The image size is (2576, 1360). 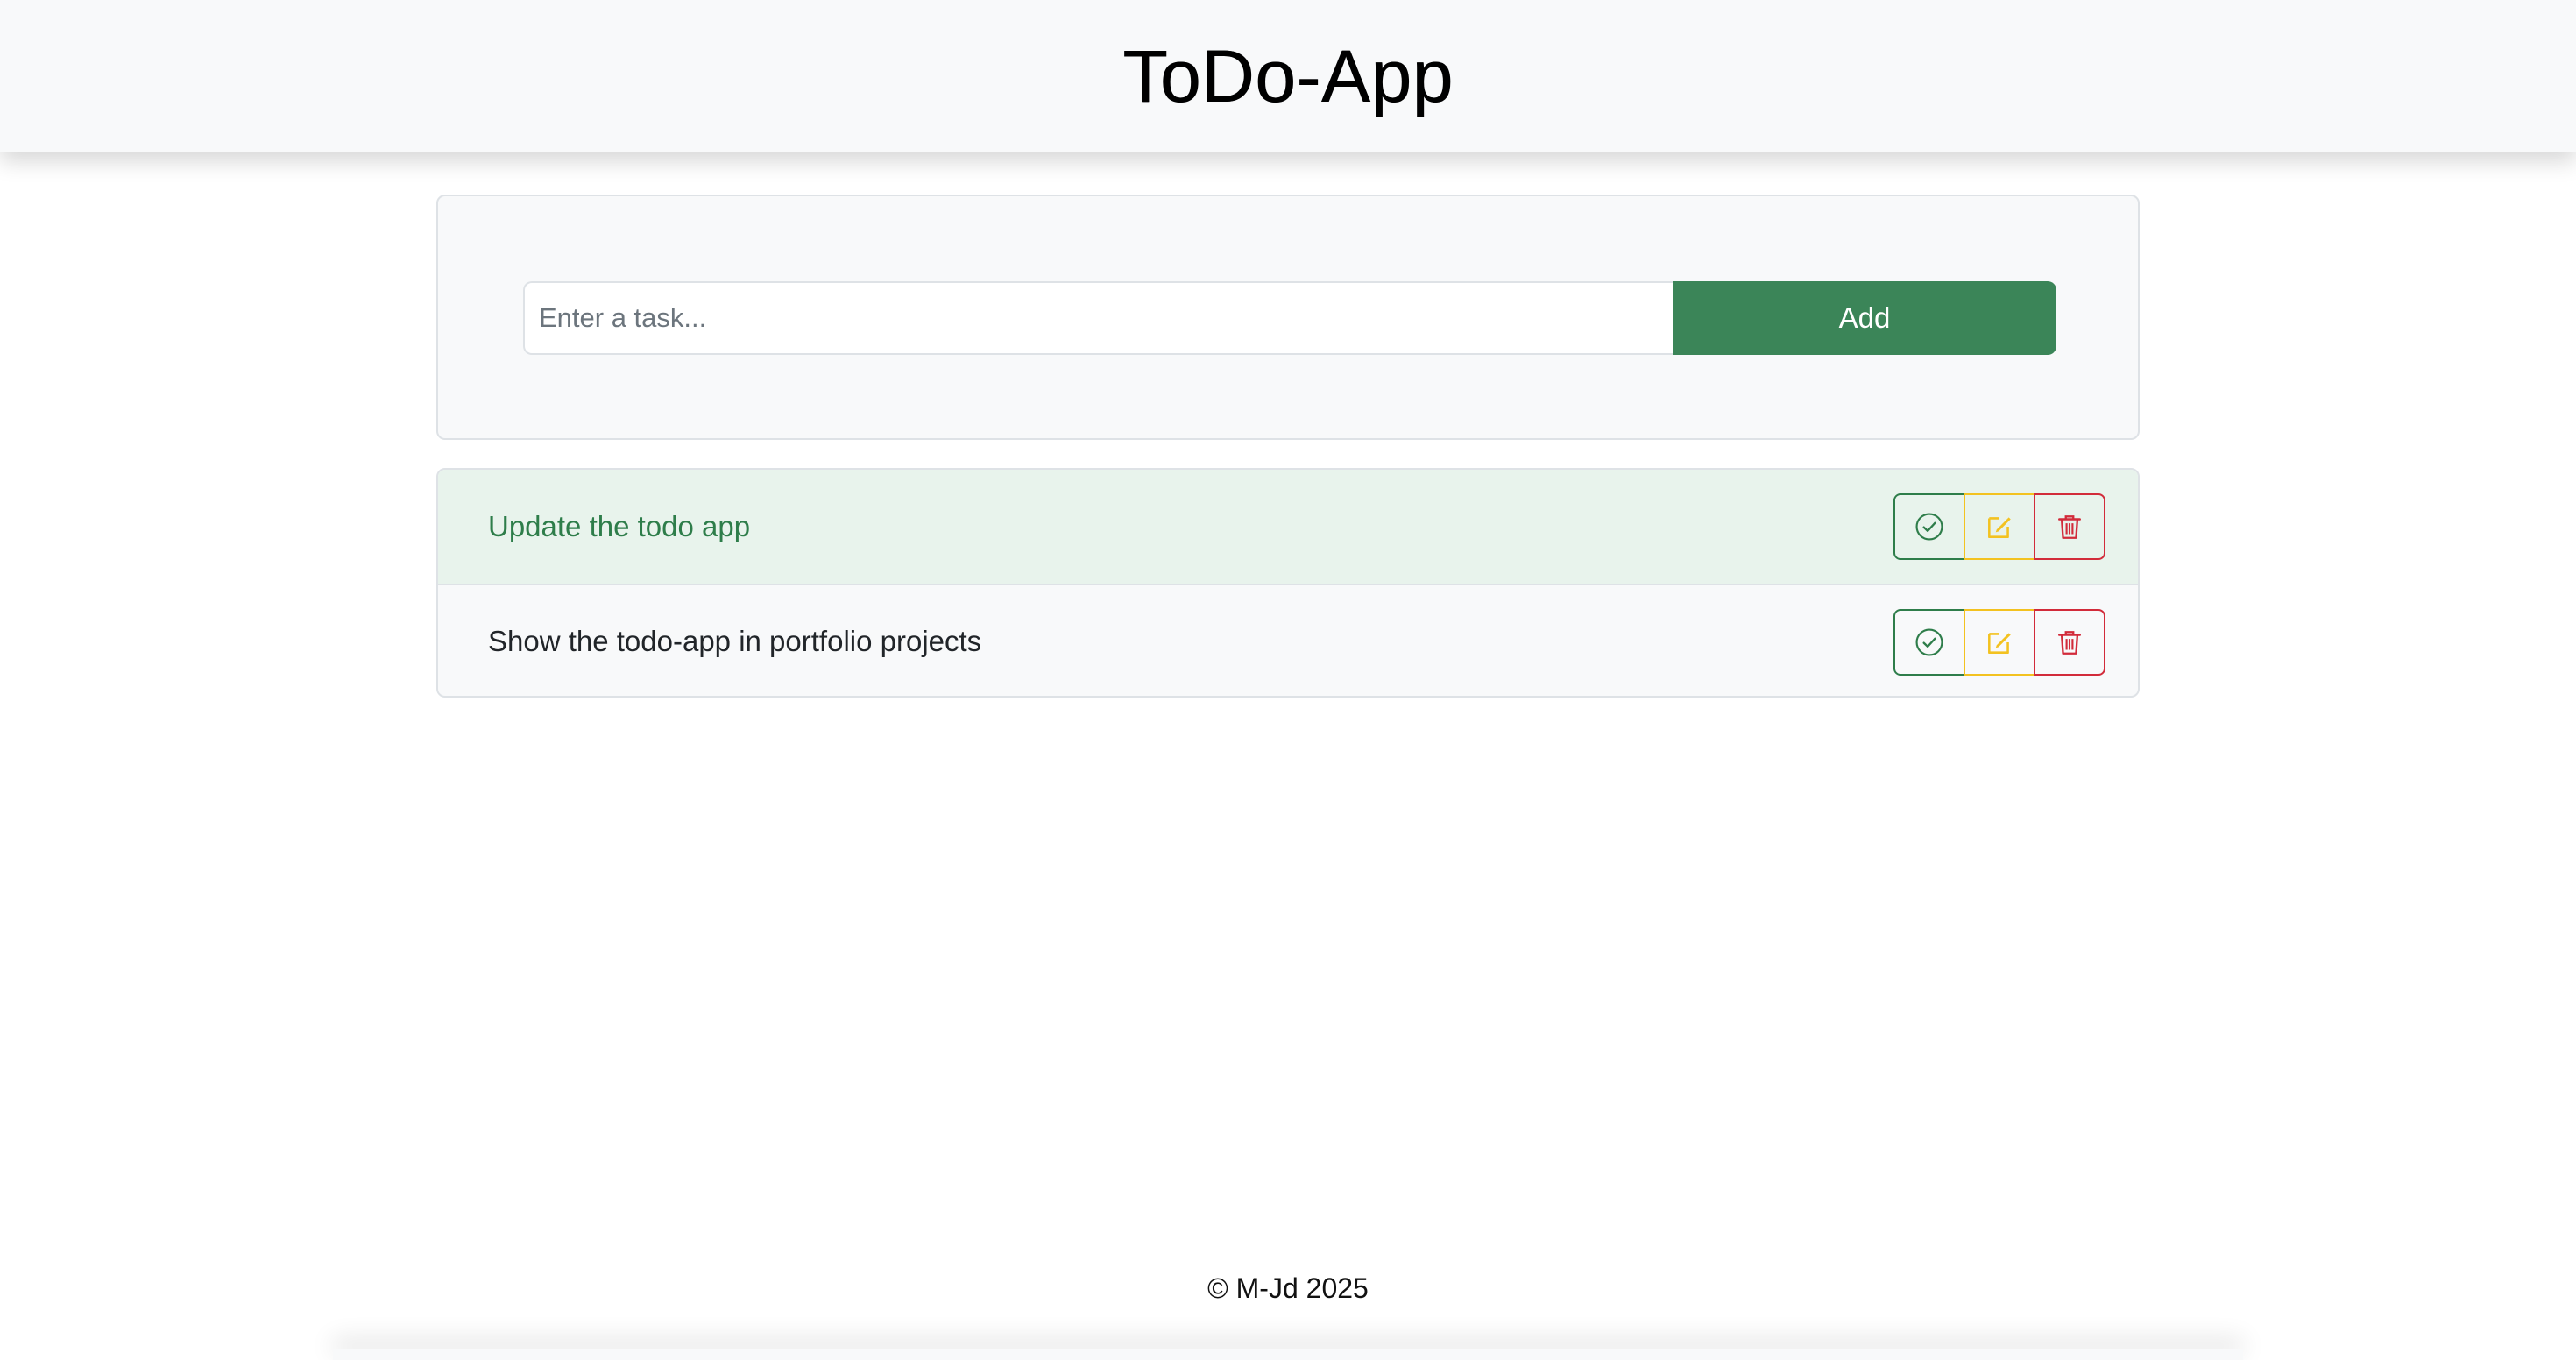 What do you see at coordinates (735, 641) in the screenshot?
I see `task-text: Show the todo-app in portfolio projects` at bounding box center [735, 641].